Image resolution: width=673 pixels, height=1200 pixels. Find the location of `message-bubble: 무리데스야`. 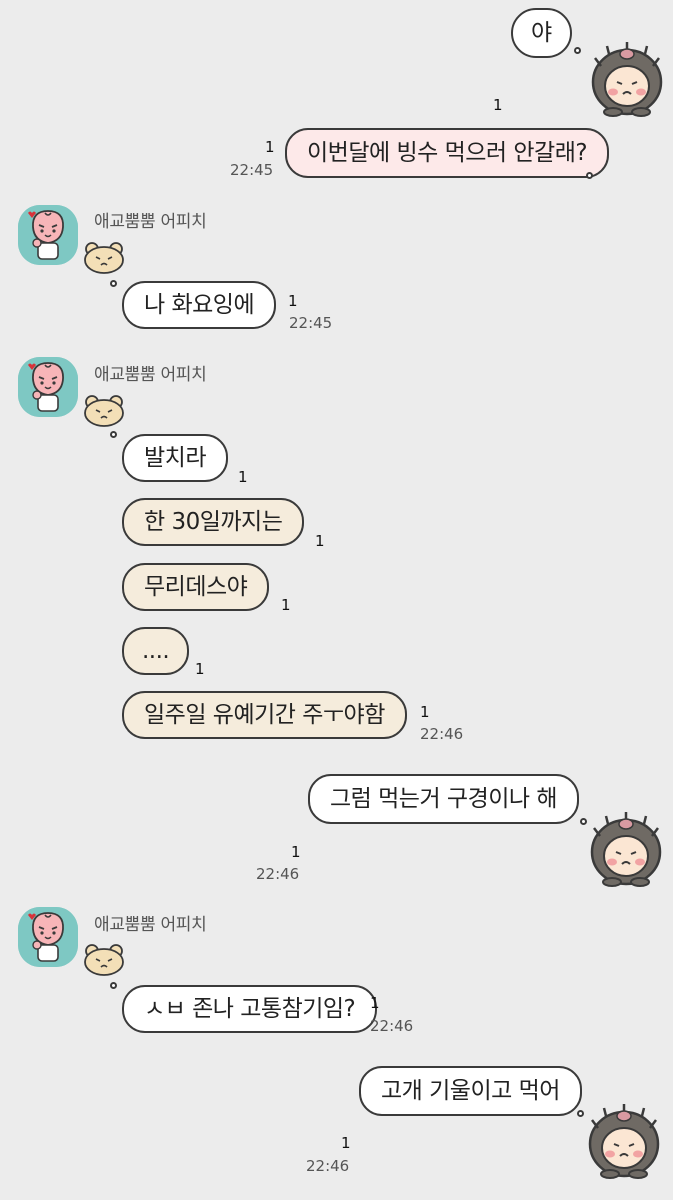

message-bubble: 무리데스야 is located at coordinates (196, 587).